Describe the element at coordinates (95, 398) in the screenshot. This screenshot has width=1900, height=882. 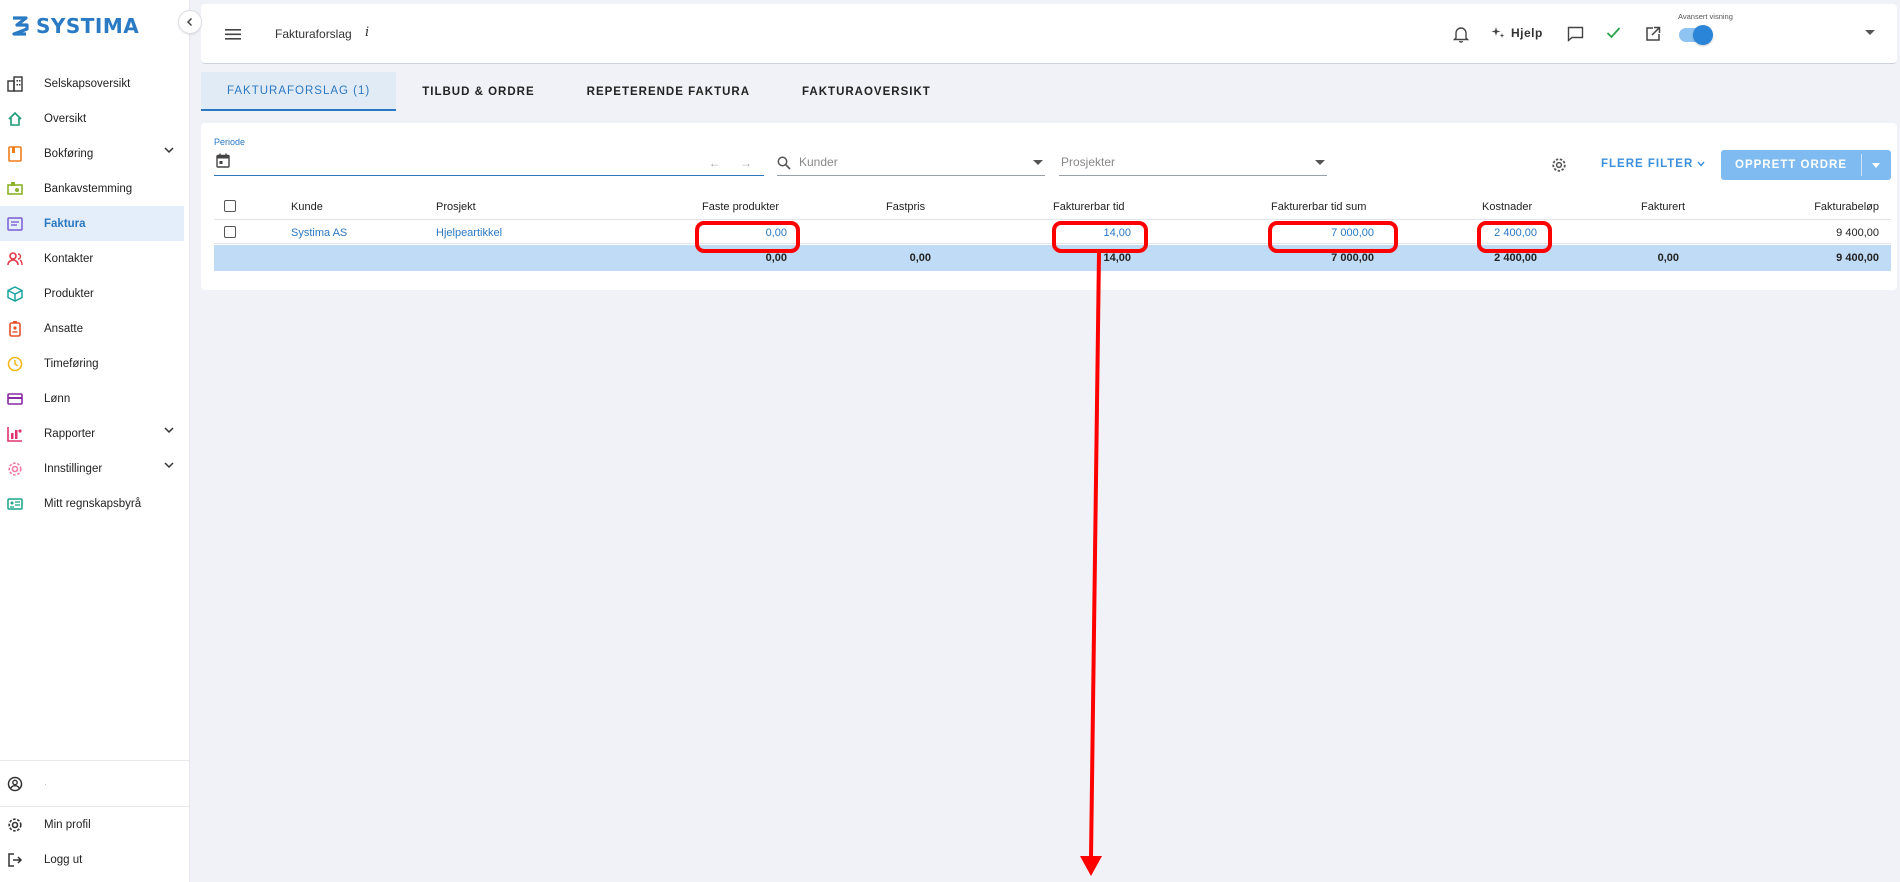
I see `sidebar-item-lonn: Lønn` at that location.